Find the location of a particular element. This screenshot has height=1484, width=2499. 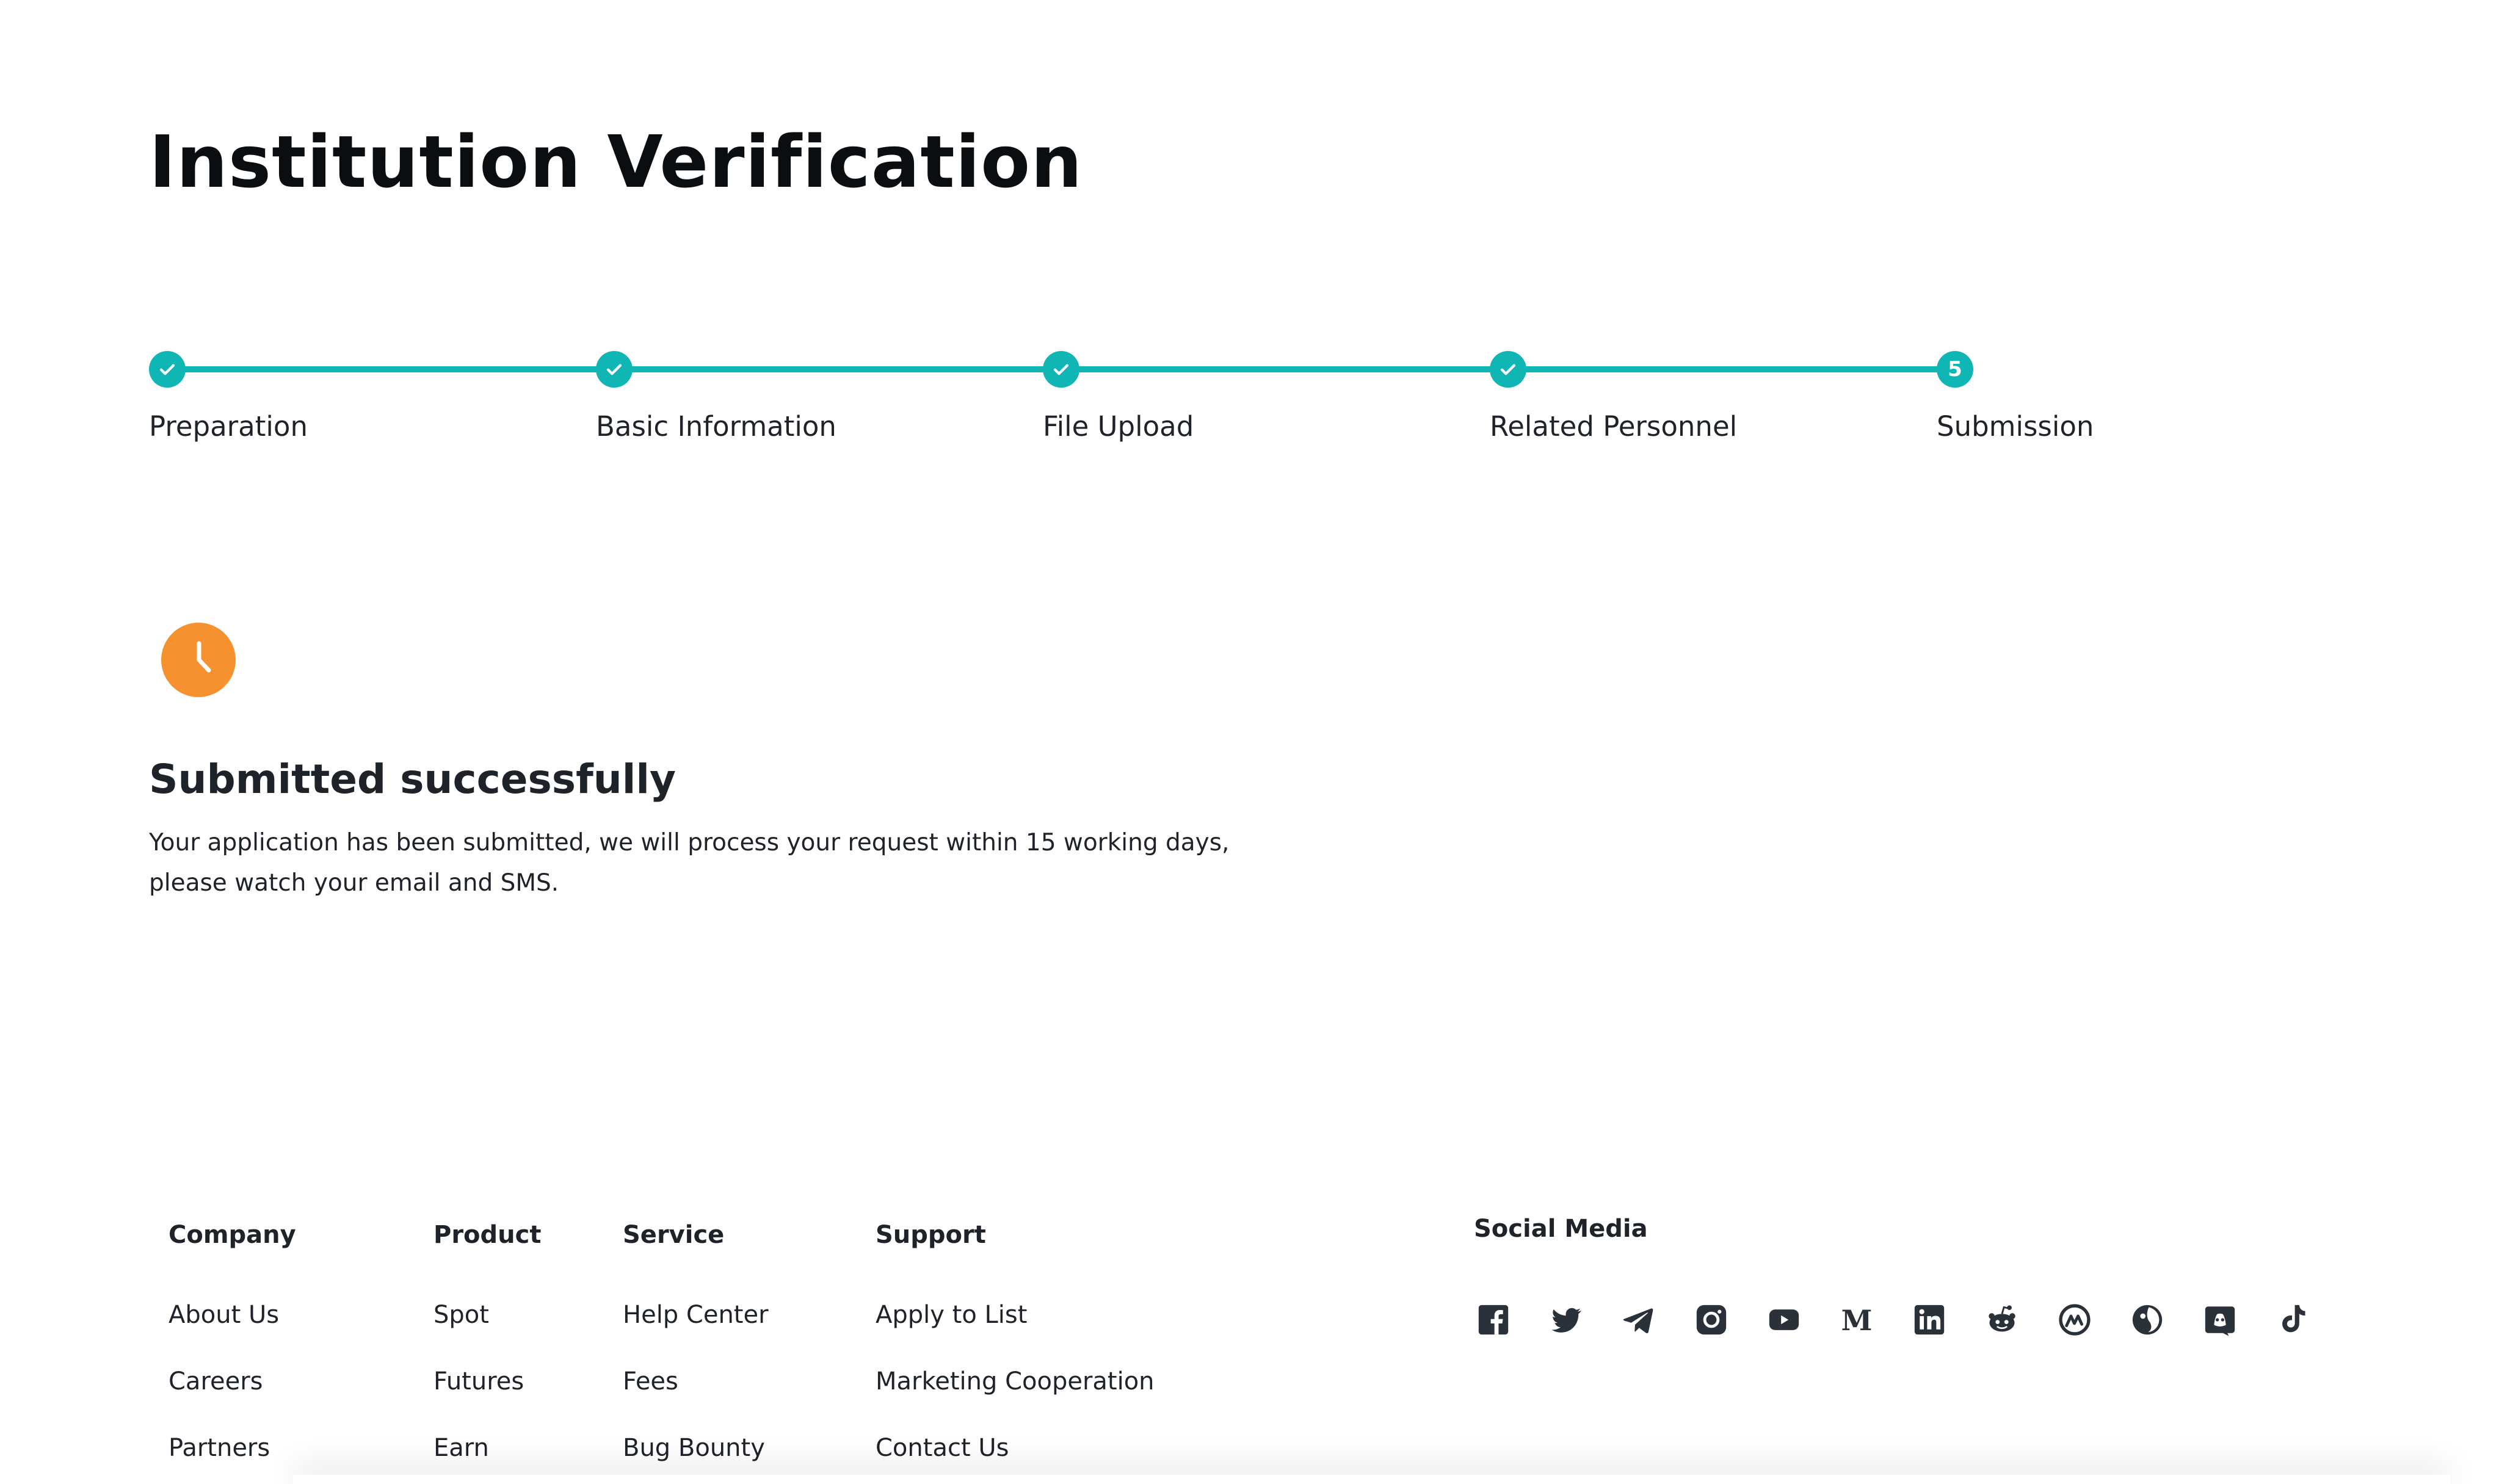

bottom-overlay-shadow is located at coordinates (1371, 1479).